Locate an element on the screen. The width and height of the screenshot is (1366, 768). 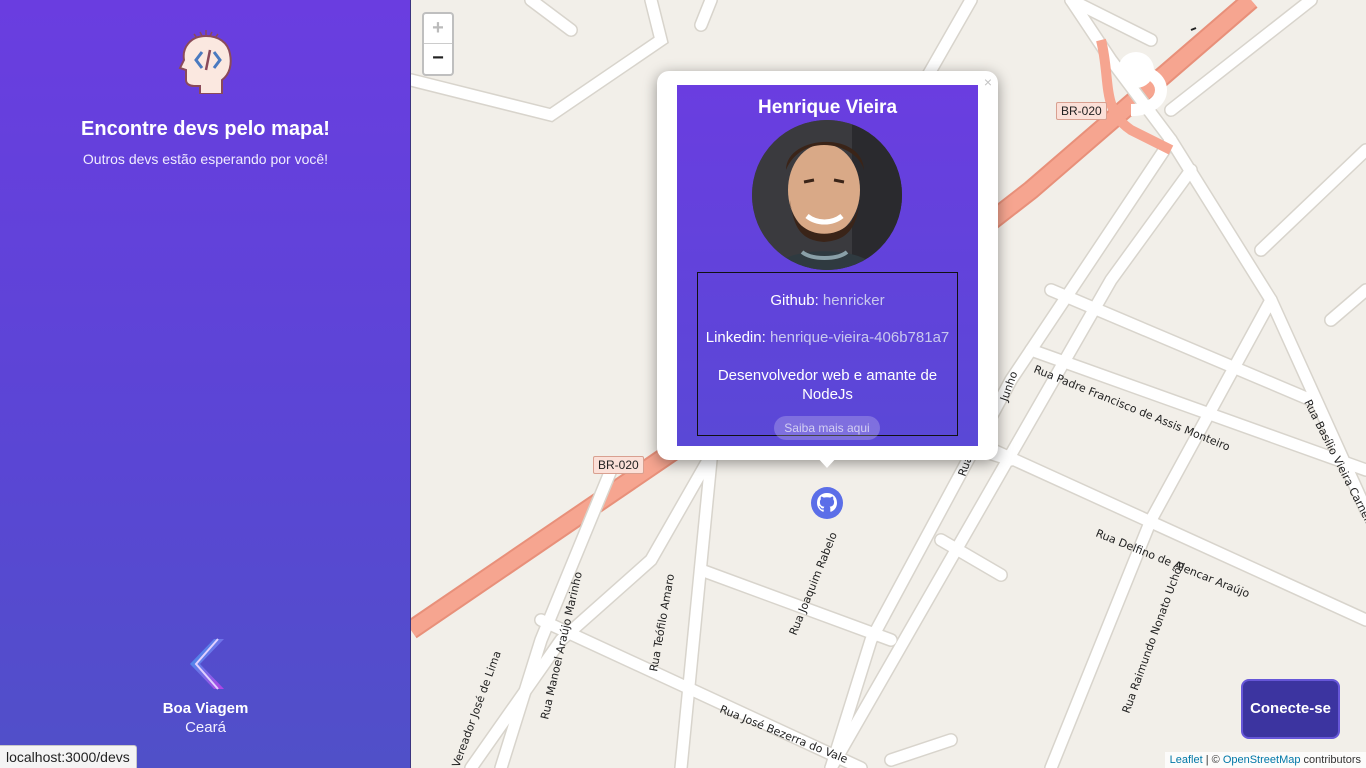
zoom-in-button: + is located at coordinates (438, 29).